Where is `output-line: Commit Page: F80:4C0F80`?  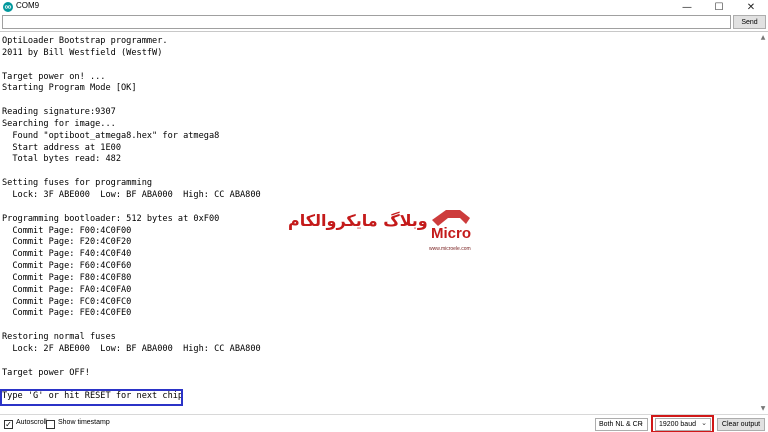 output-line: Commit Page: F80:4C0F80 is located at coordinates (67, 277).